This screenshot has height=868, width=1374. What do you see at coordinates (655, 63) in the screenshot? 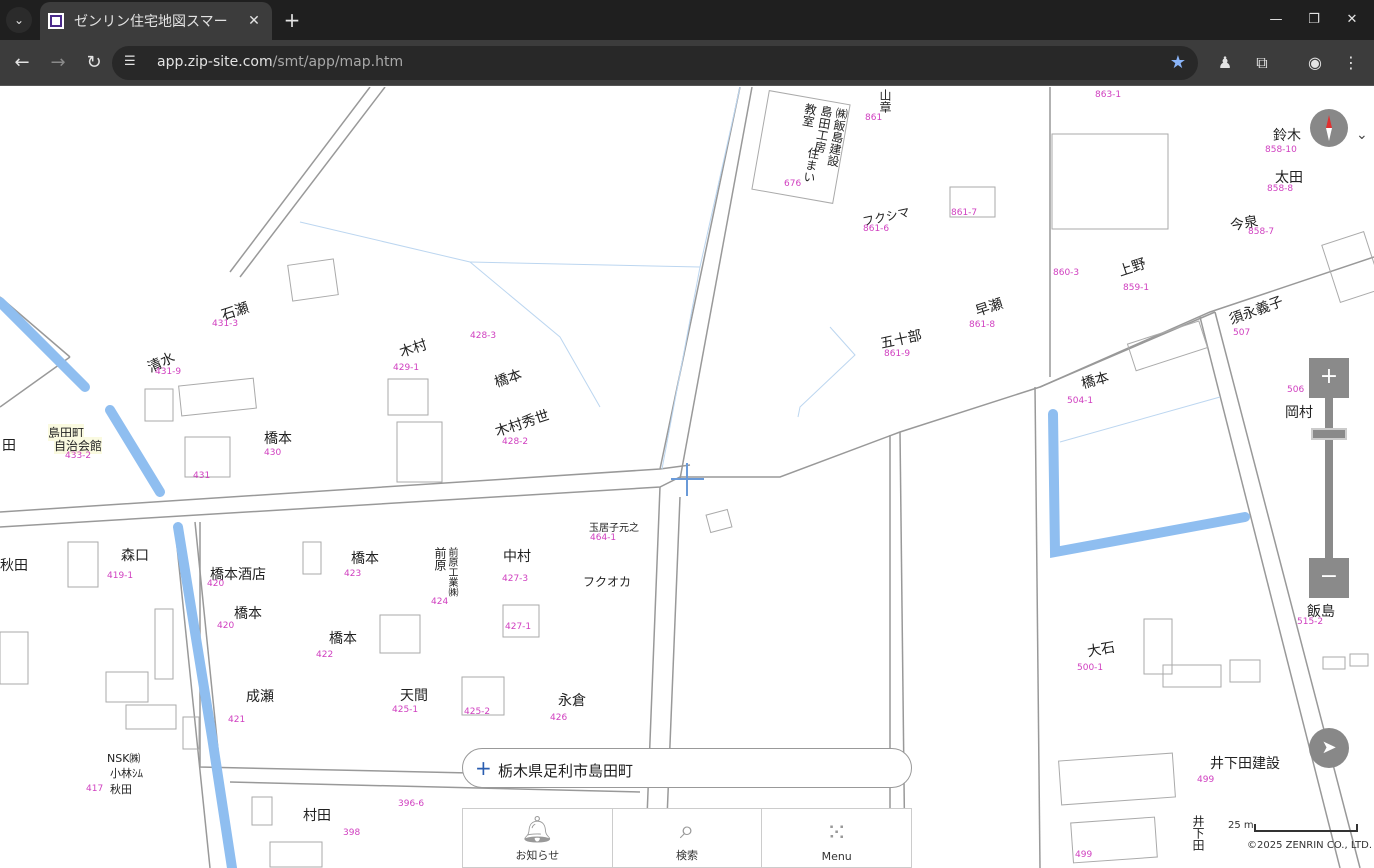
I see `address-bar: ☰ app.zip-site.com/smt/app/map.htm ★` at bounding box center [655, 63].